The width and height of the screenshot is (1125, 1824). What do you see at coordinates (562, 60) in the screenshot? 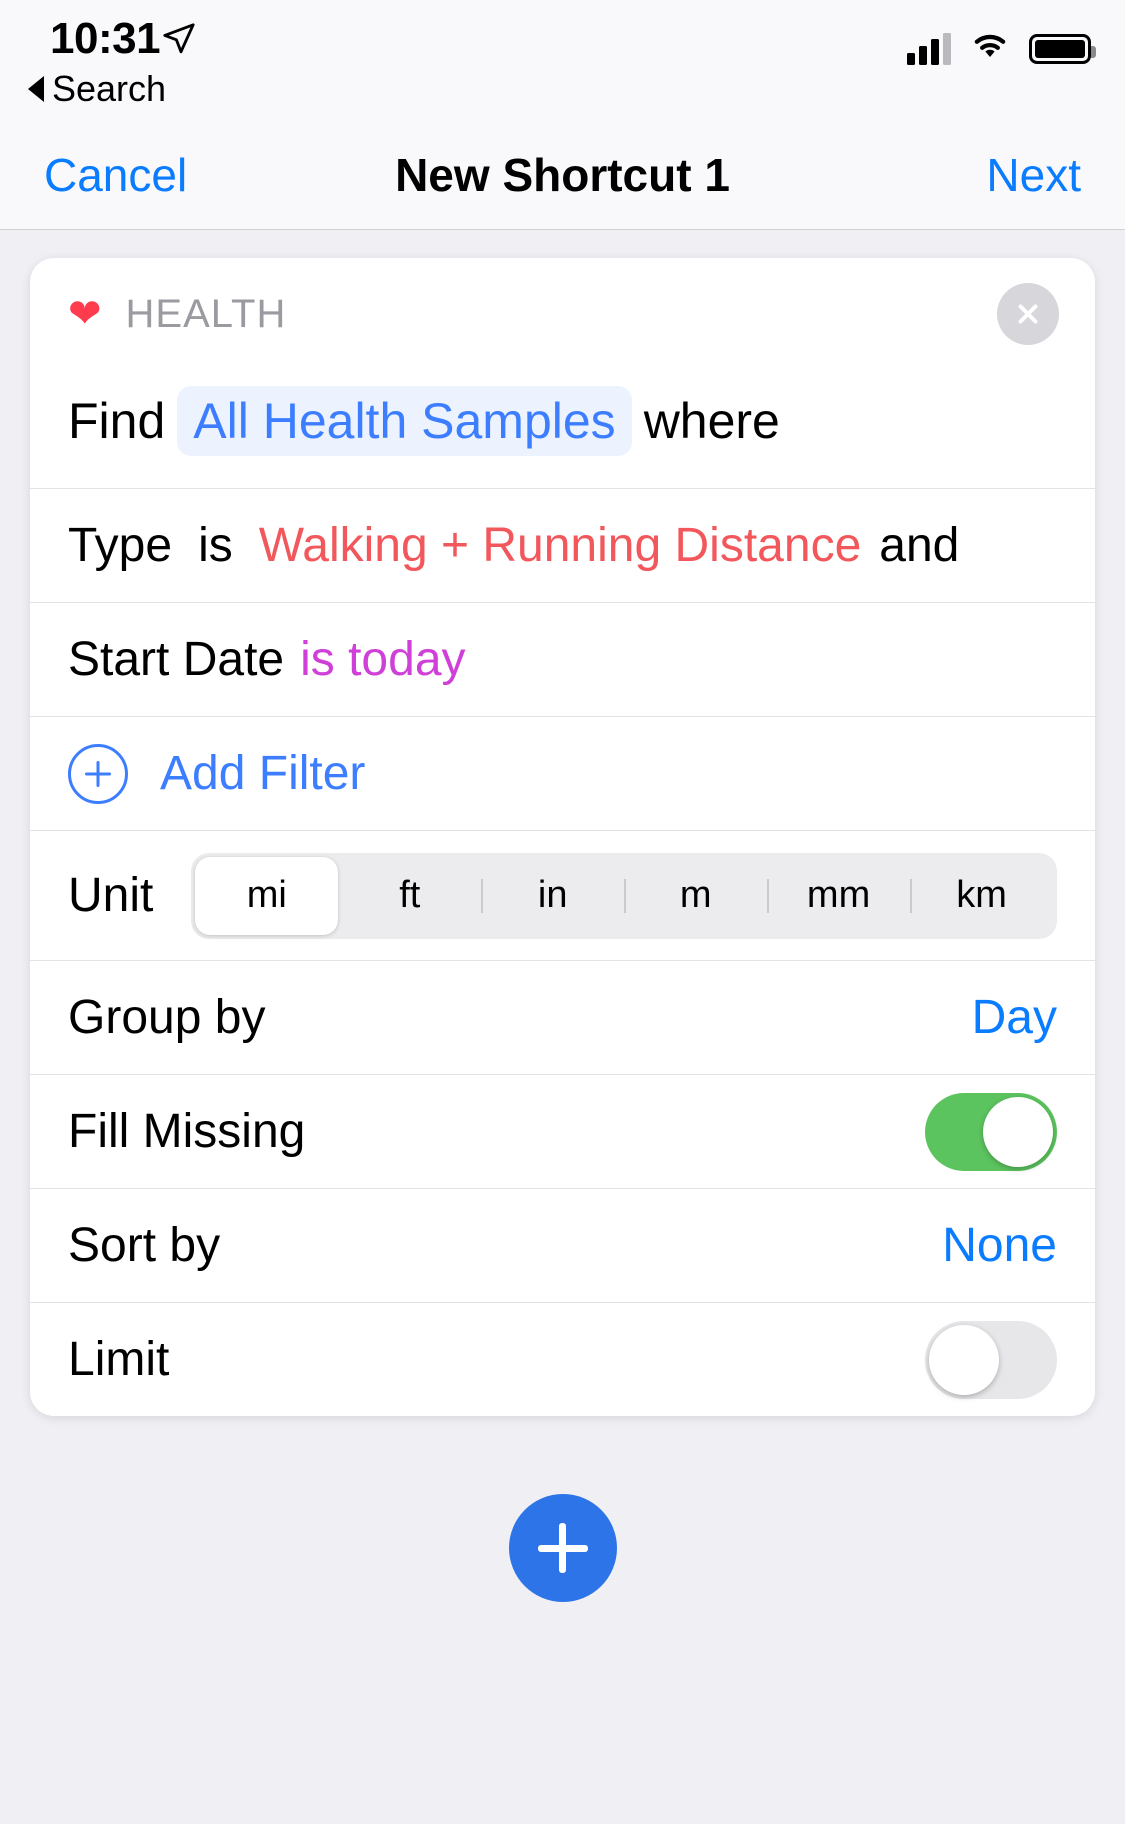
I see `status-bar: 10:31 Search` at bounding box center [562, 60].